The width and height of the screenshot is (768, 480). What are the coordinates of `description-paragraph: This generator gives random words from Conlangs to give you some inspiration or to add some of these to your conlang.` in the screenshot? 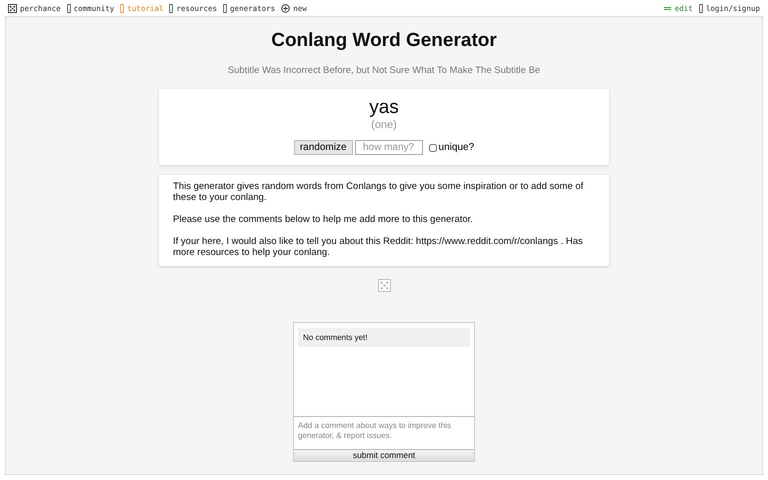 It's located at (378, 192).